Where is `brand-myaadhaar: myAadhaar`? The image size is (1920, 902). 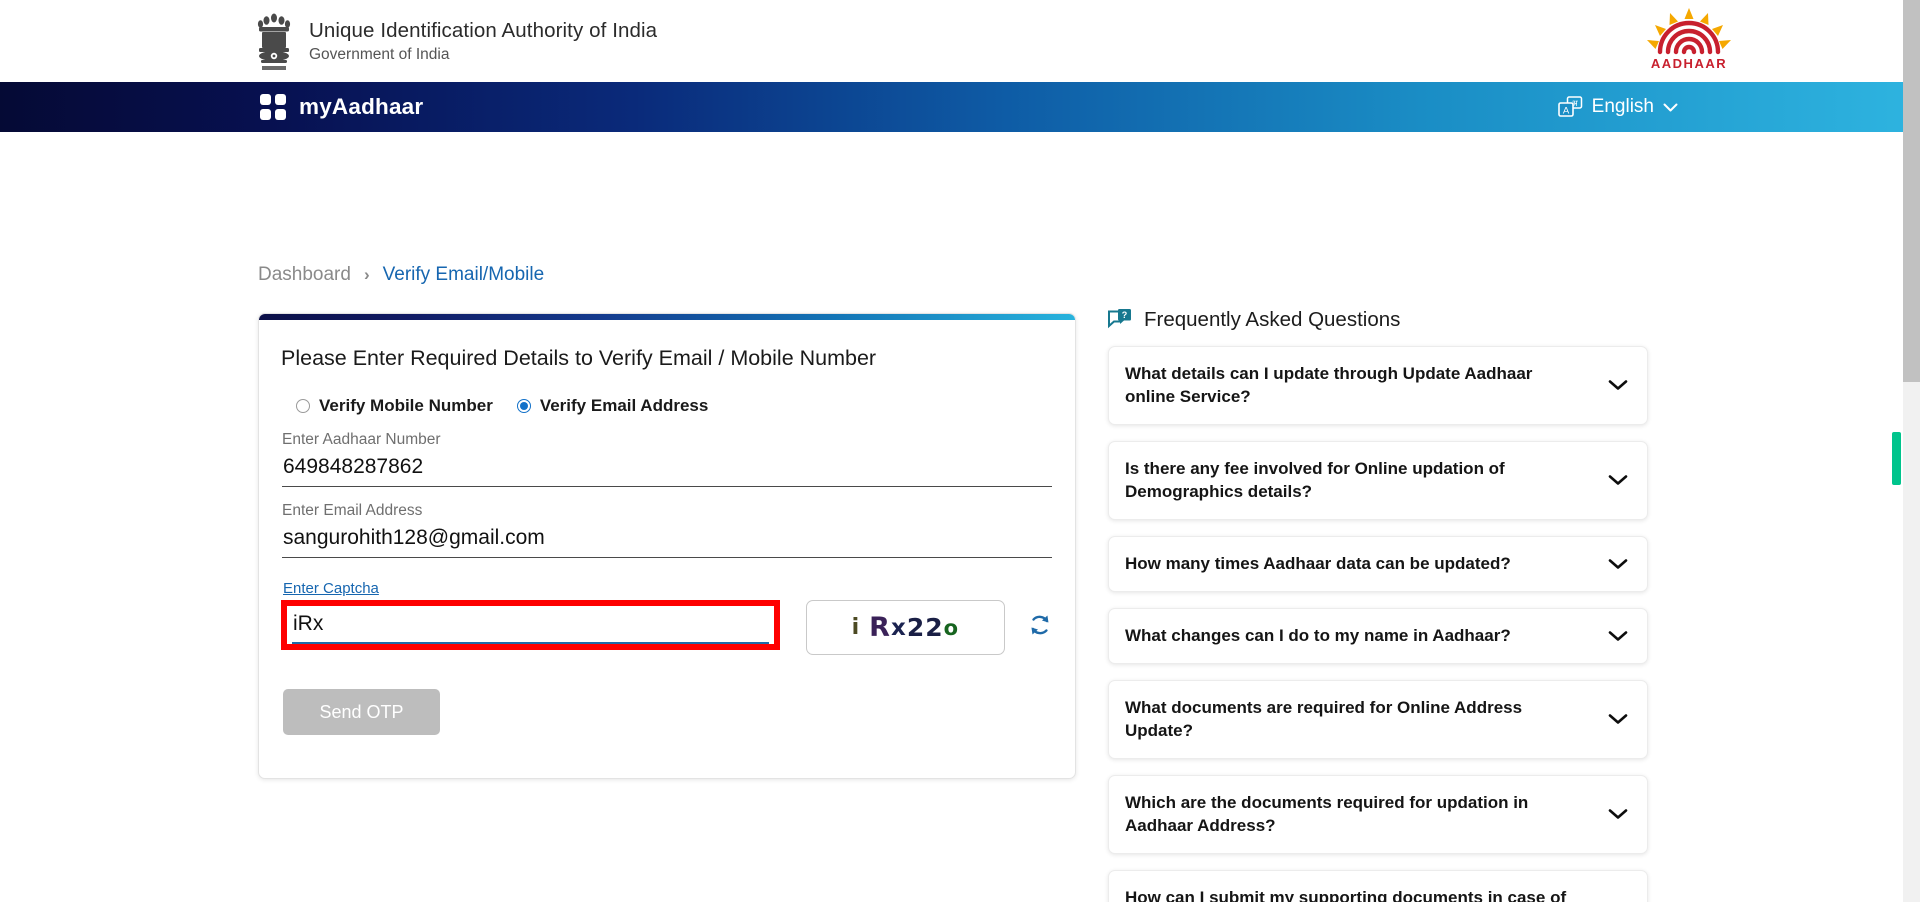 brand-myaadhaar: myAadhaar is located at coordinates (341, 107).